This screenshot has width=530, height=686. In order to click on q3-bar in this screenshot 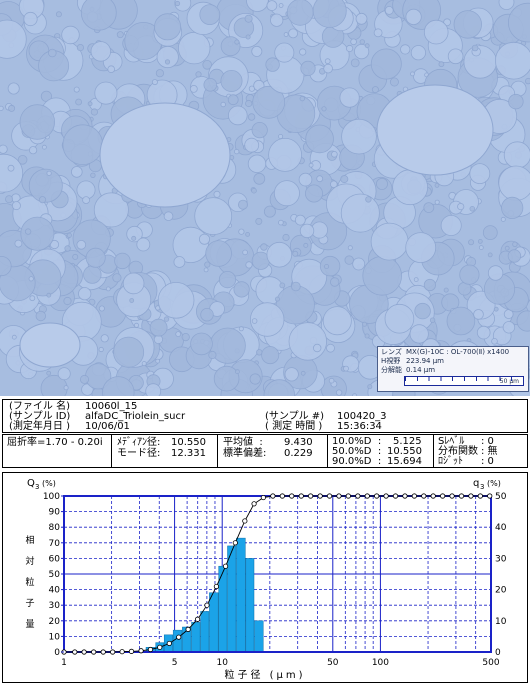, I will do `click(250, 605)`.